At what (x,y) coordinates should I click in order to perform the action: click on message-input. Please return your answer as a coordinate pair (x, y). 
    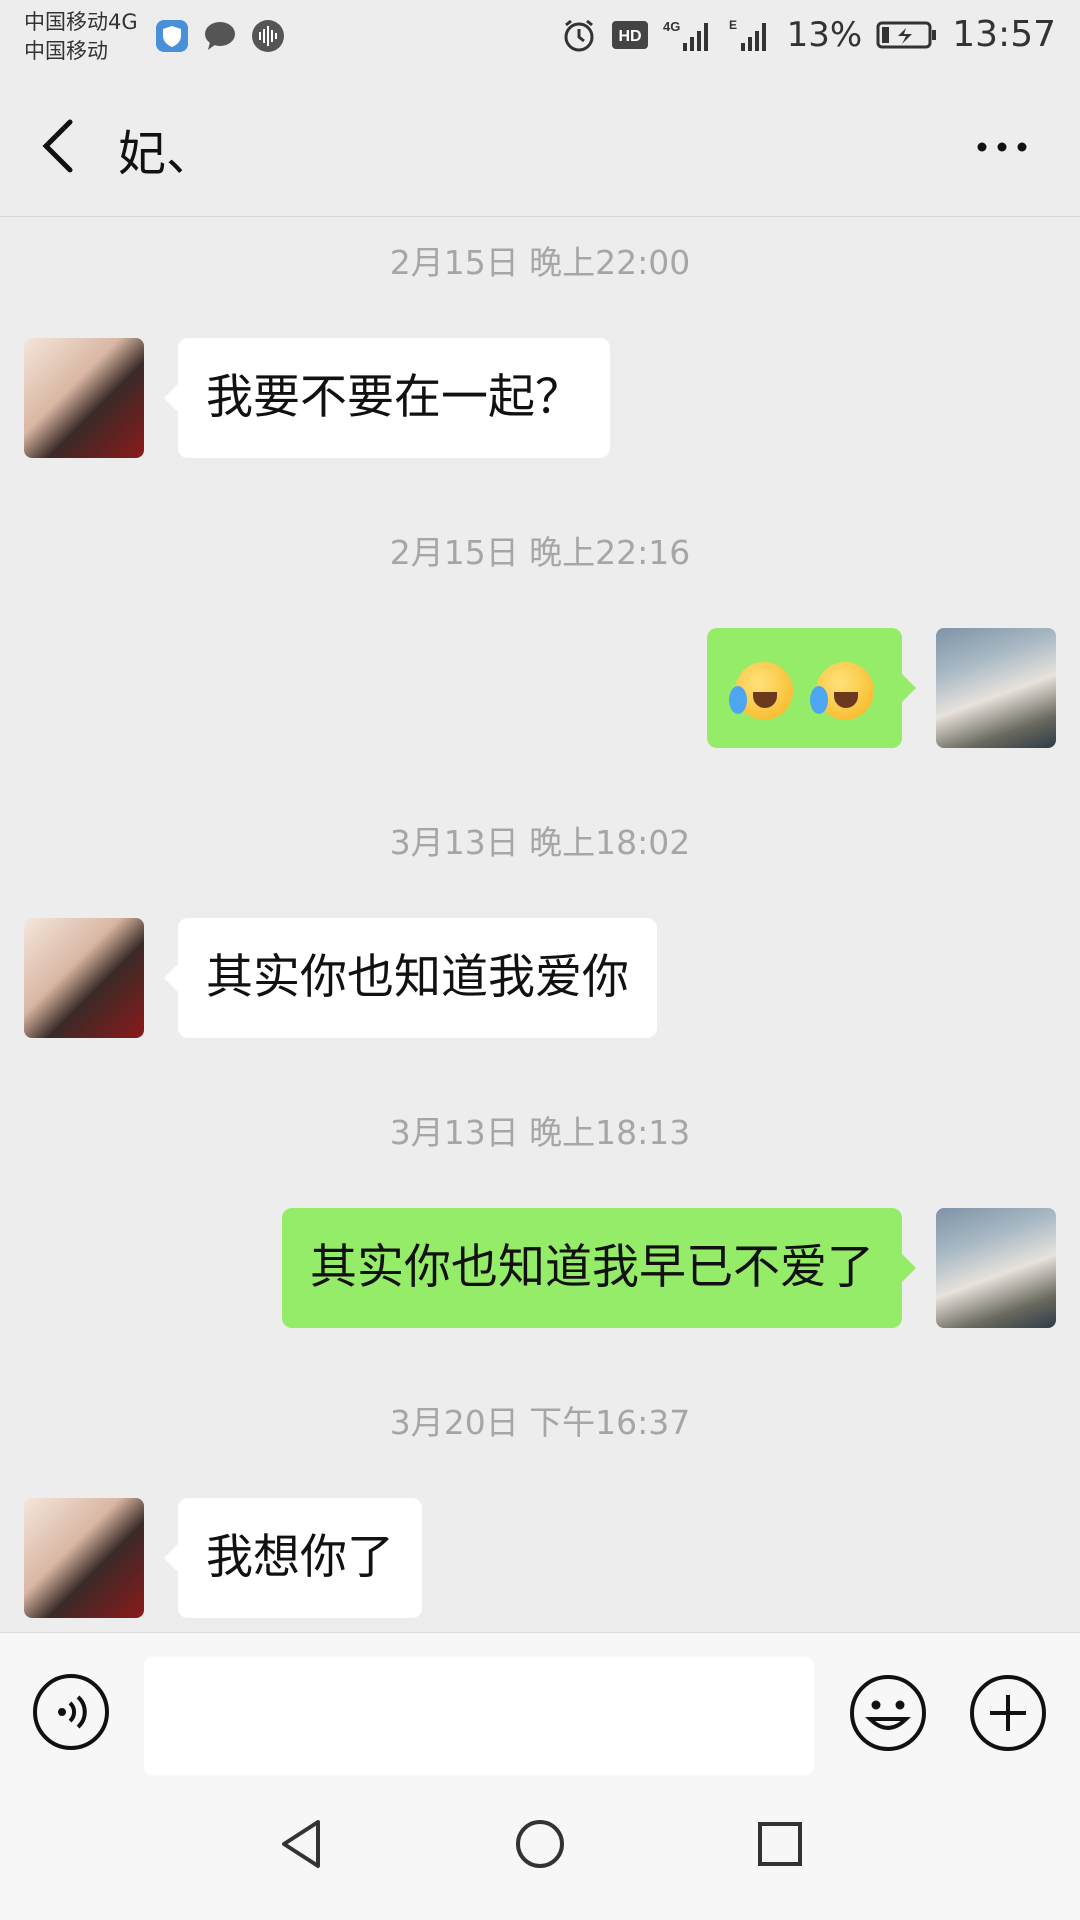
    Looking at the image, I should click on (479, 1716).